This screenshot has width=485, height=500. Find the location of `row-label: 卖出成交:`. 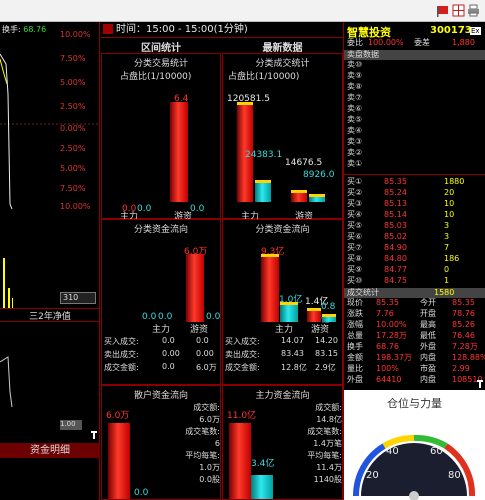

row-label: 卖出成交: is located at coordinates (242, 354).